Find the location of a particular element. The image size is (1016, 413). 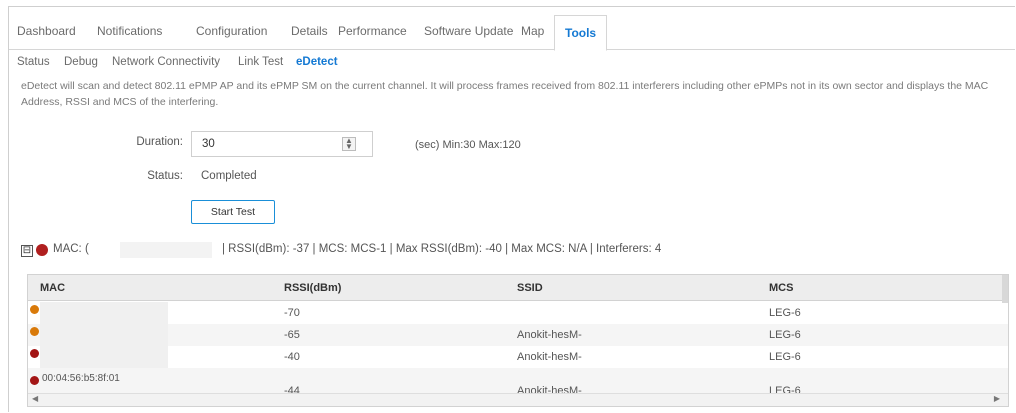

table-row: -40 Anokit-hesM- LEG-6 is located at coordinates (518, 357).